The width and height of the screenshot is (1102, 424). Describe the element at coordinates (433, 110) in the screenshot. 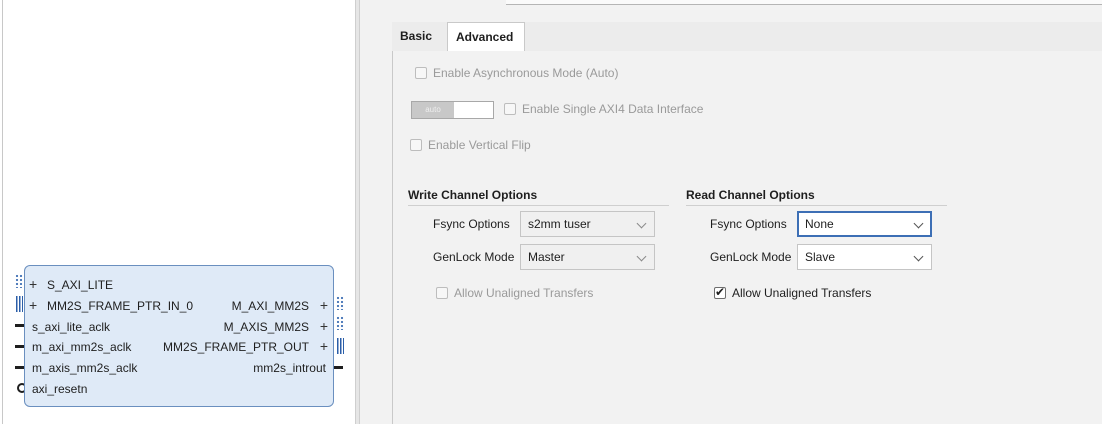

I see `auto-toggle-knob: auto` at that location.